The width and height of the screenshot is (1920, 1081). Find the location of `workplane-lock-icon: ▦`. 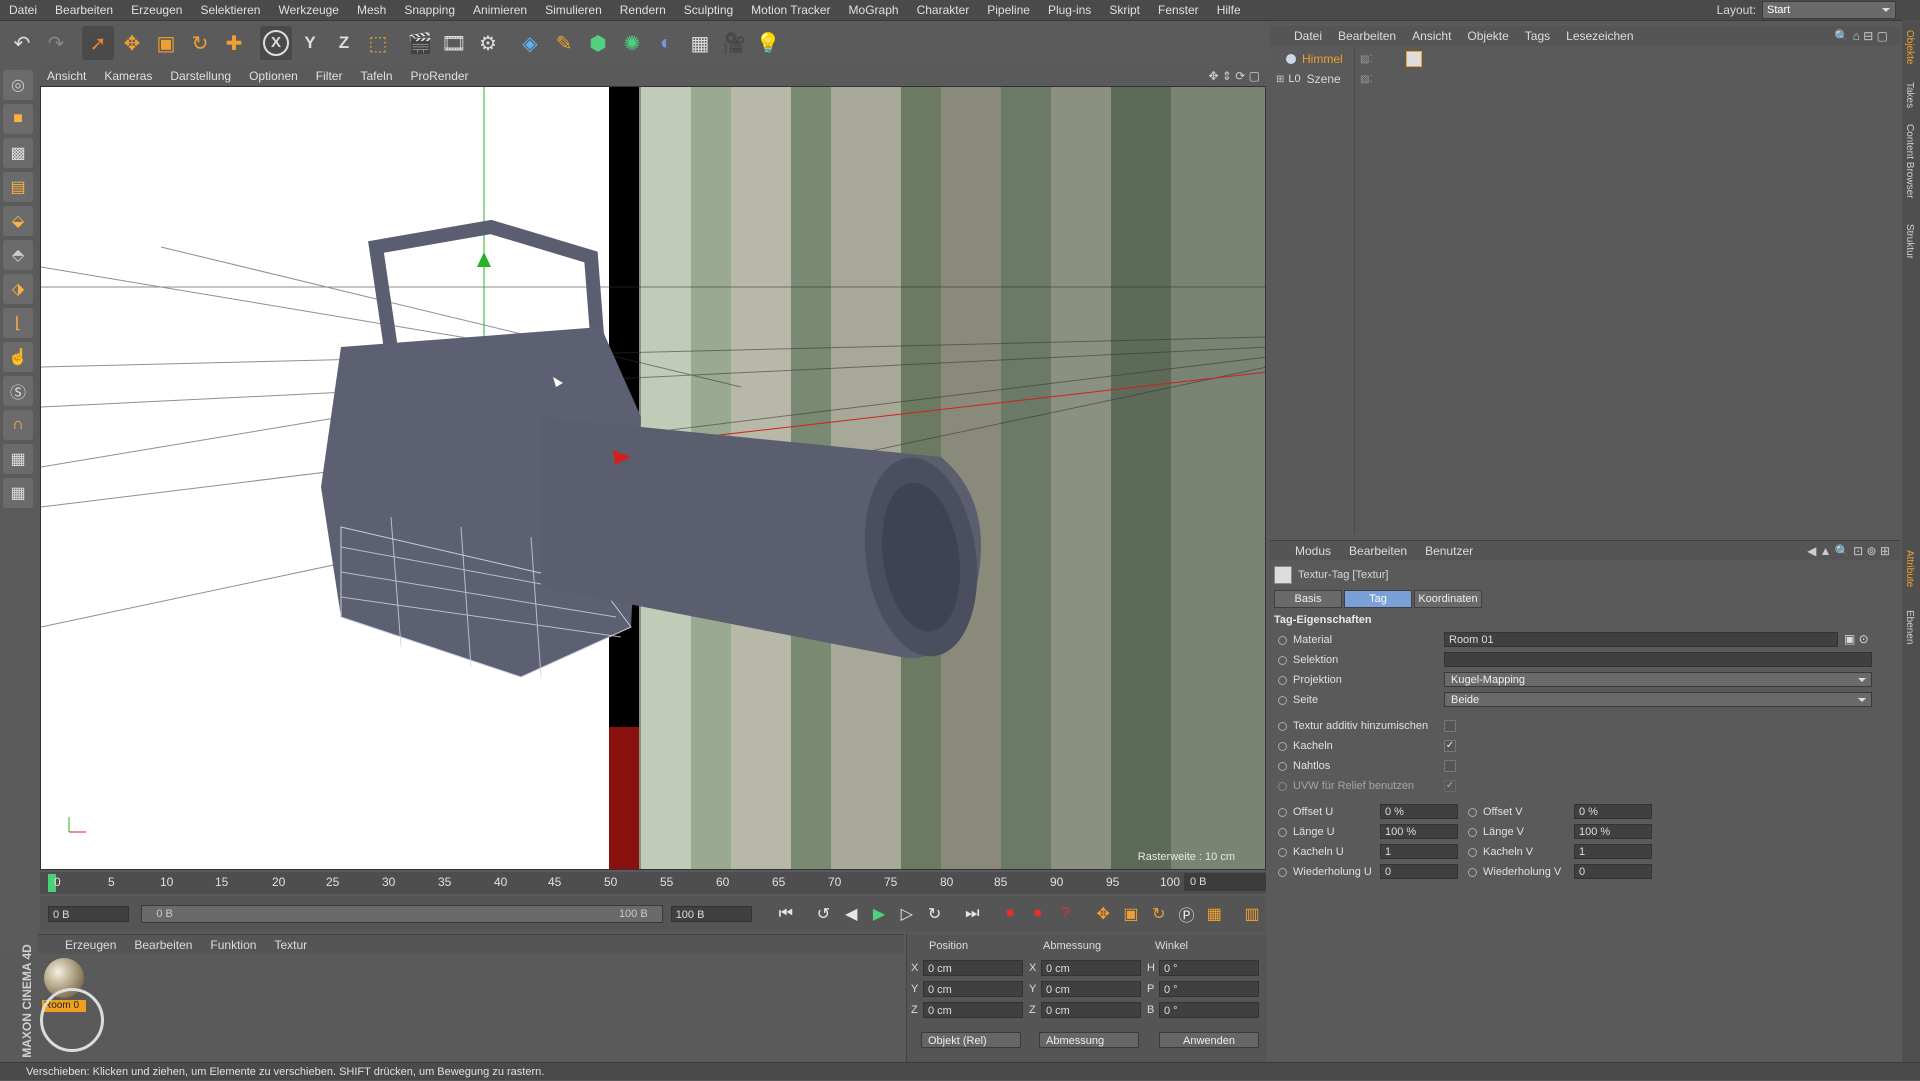

workplane-lock-icon: ▦ is located at coordinates (18, 493).